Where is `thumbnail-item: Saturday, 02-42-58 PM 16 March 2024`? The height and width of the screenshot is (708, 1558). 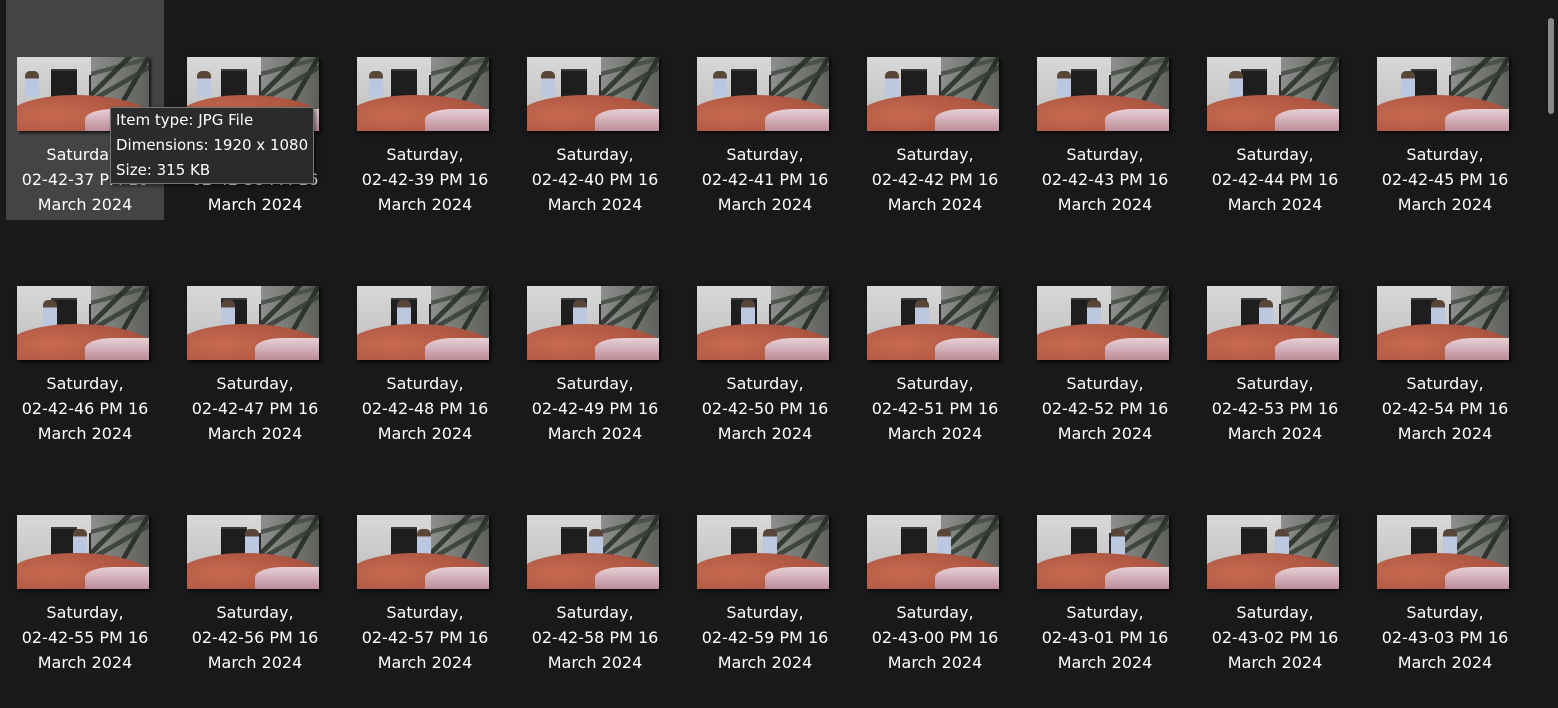
thumbnail-item: Saturday, 02-42-58 PM 16 March 2024 is located at coordinates (595, 568).